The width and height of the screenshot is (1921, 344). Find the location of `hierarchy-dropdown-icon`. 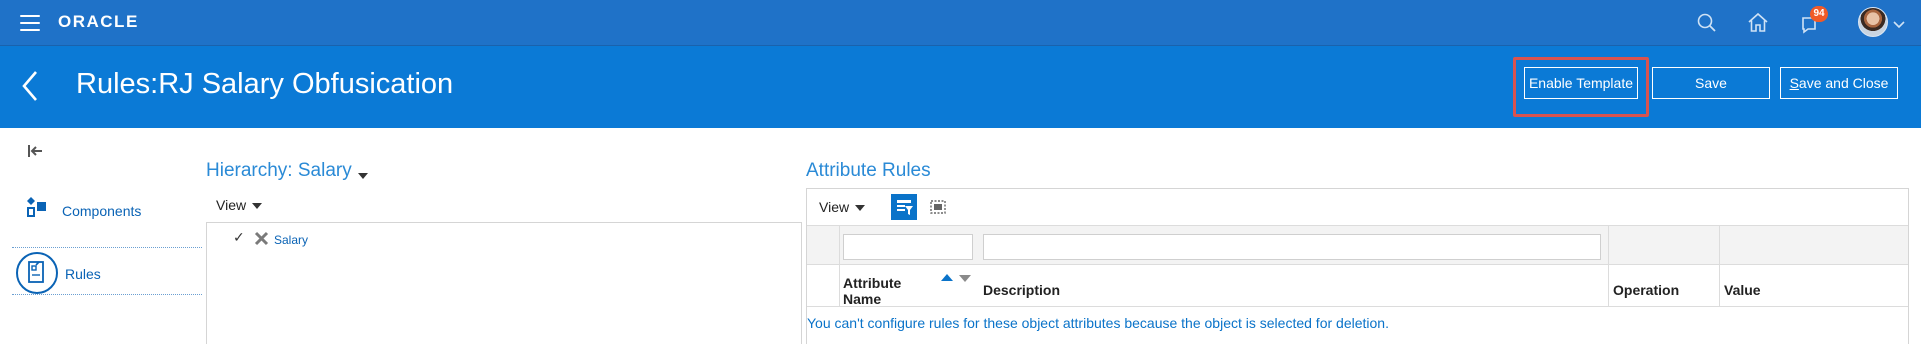

hierarchy-dropdown-icon is located at coordinates (363, 176).